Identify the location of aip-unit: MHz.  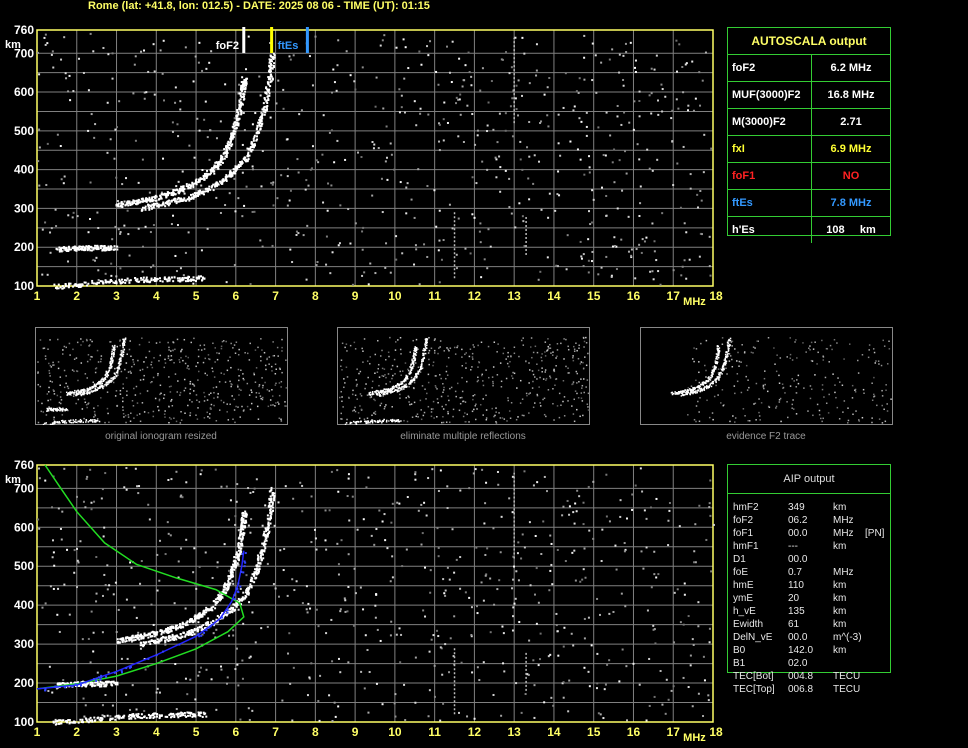
(843, 533).